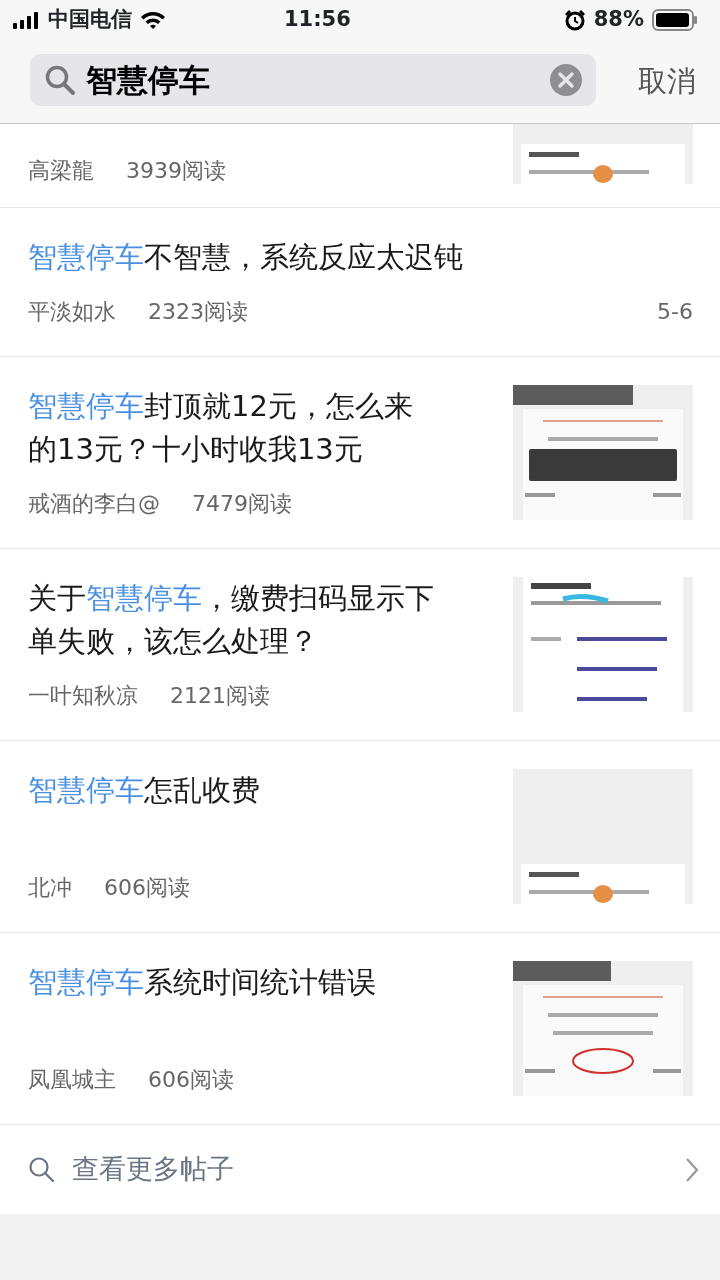  I want to click on read-count: 2121阅读, so click(220, 696).